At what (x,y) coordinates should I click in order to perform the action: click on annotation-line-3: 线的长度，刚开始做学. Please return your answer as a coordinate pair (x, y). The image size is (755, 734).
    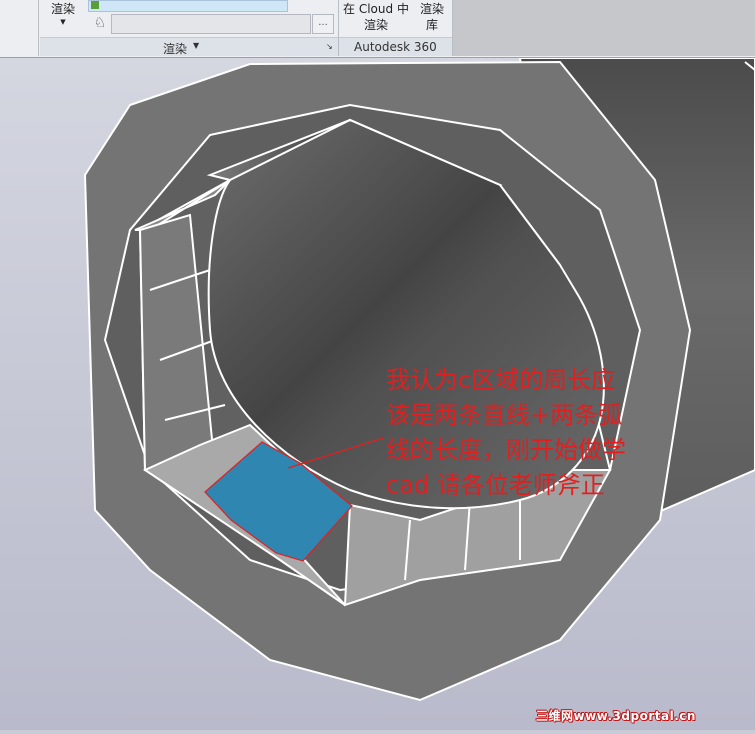
    Looking at the image, I should click on (506, 450).